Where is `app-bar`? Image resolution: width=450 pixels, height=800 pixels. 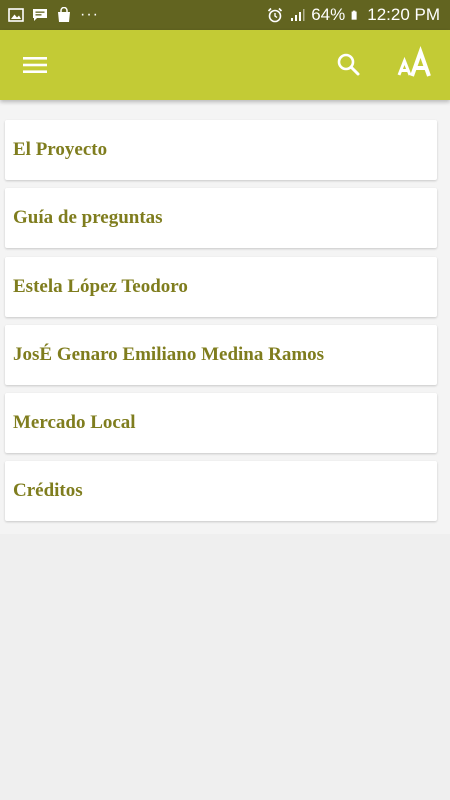
app-bar is located at coordinates (225, 65).